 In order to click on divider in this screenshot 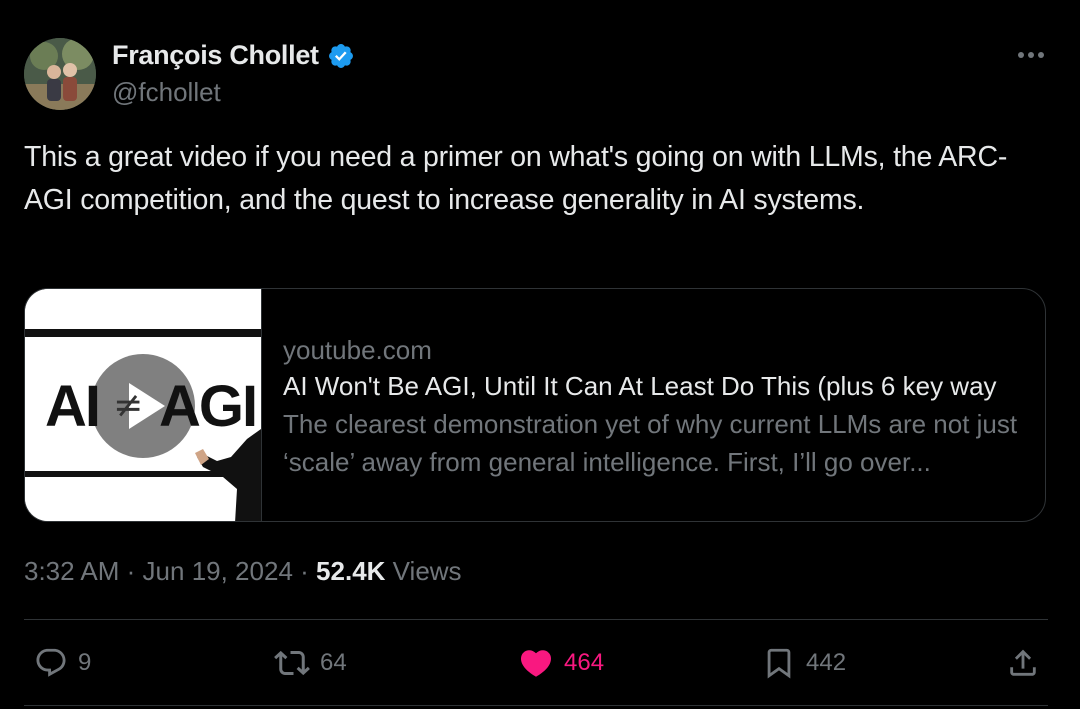, I will do `click(536, 619)`.